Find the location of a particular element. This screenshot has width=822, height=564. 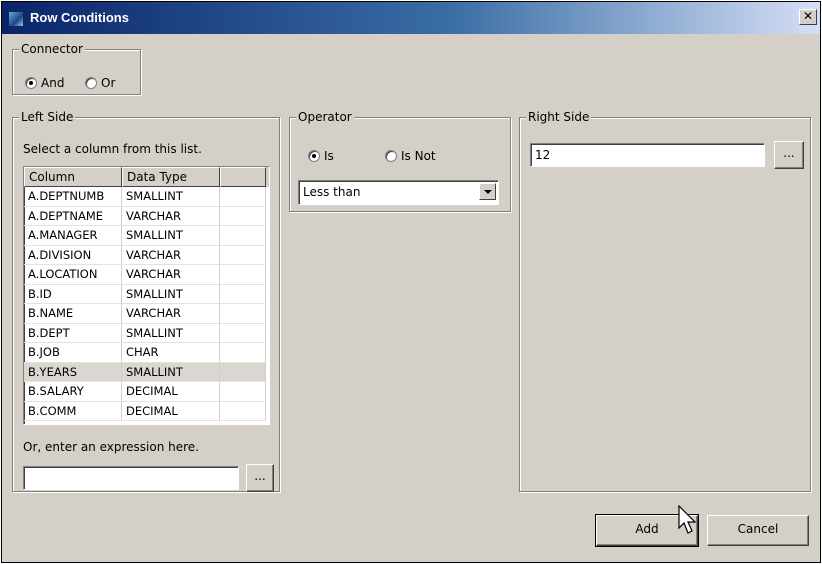

right-side-legend: Right Side is located at coordinates (559, 117).